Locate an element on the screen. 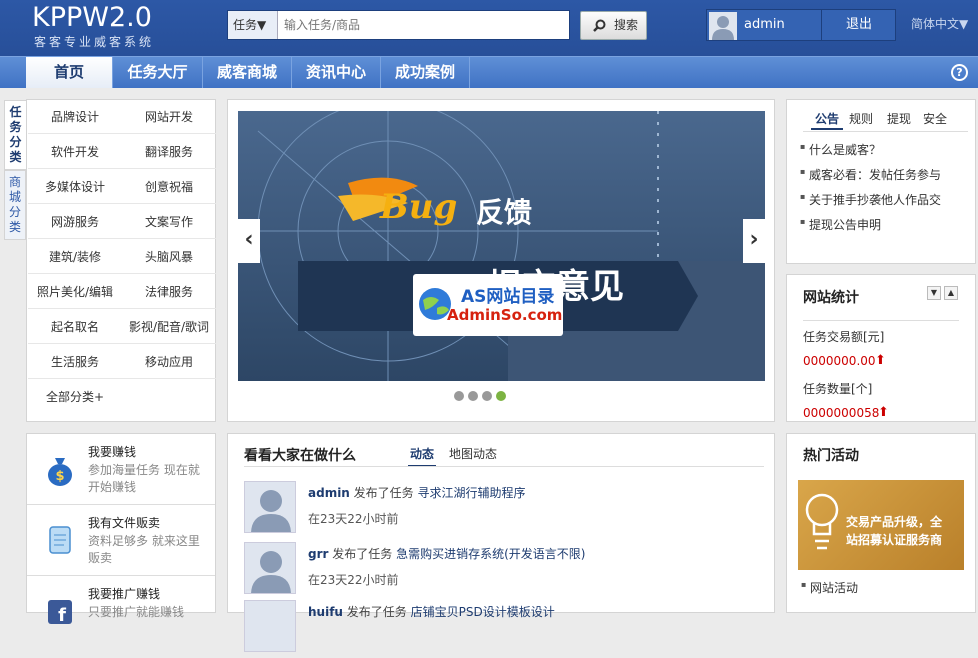 This screenshot has width=978, height=658. activity-task-link: 寻求江湖行辅助程序 is located at coordinates (472, 493).